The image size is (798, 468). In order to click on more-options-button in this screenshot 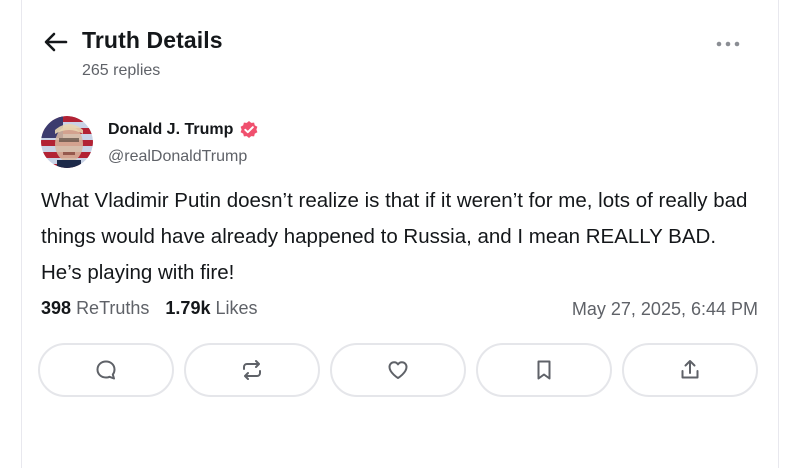, I will do `click(728, 44)`.